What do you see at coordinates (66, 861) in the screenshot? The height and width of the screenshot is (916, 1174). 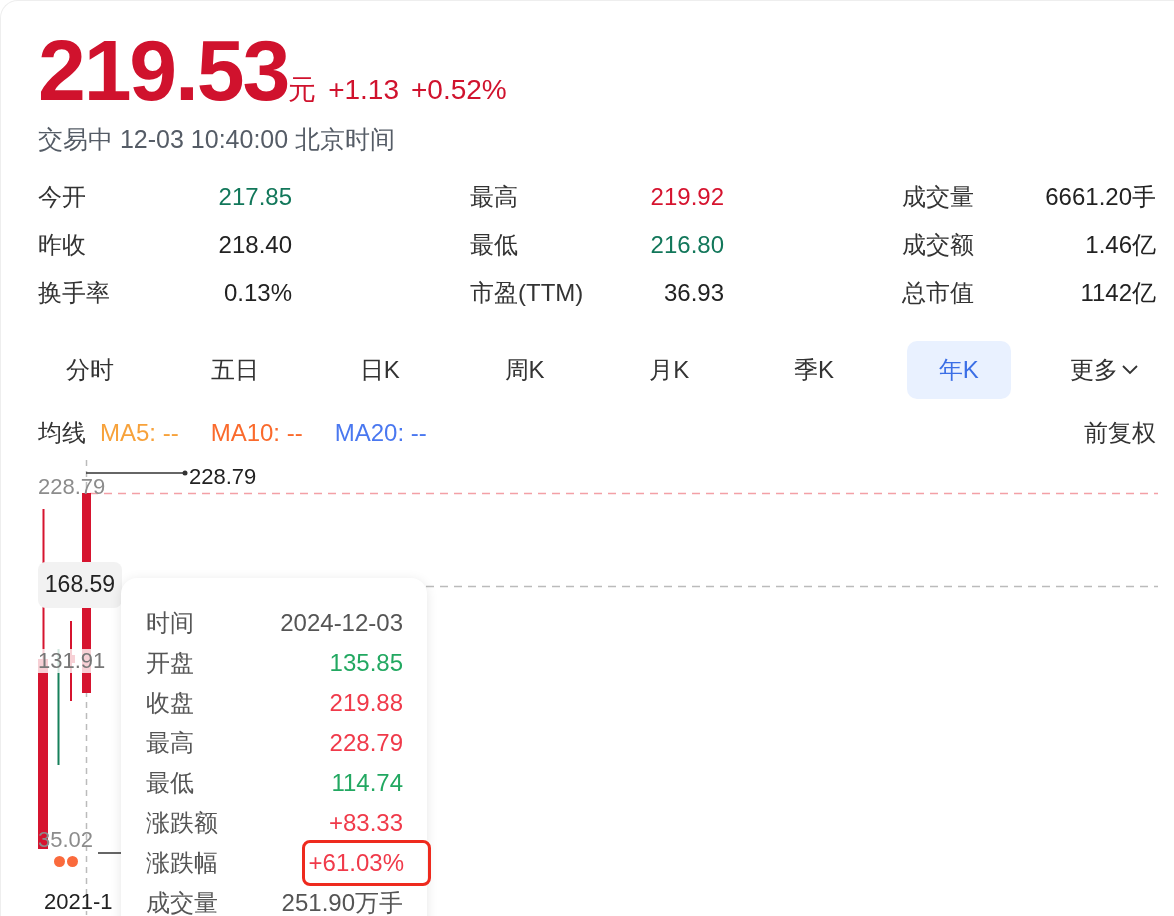 I see `marker-dots-icon` at bounding box center [66, 861].